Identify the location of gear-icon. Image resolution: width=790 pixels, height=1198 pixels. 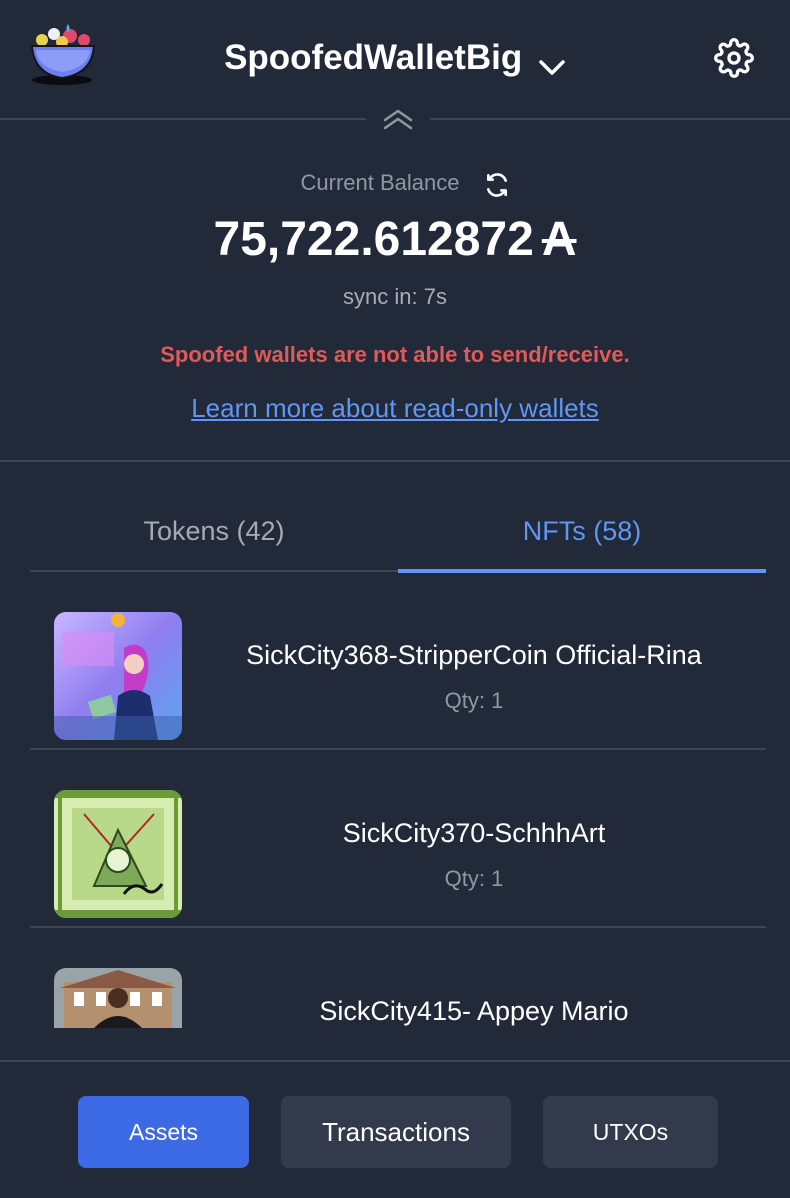
(734, 58).